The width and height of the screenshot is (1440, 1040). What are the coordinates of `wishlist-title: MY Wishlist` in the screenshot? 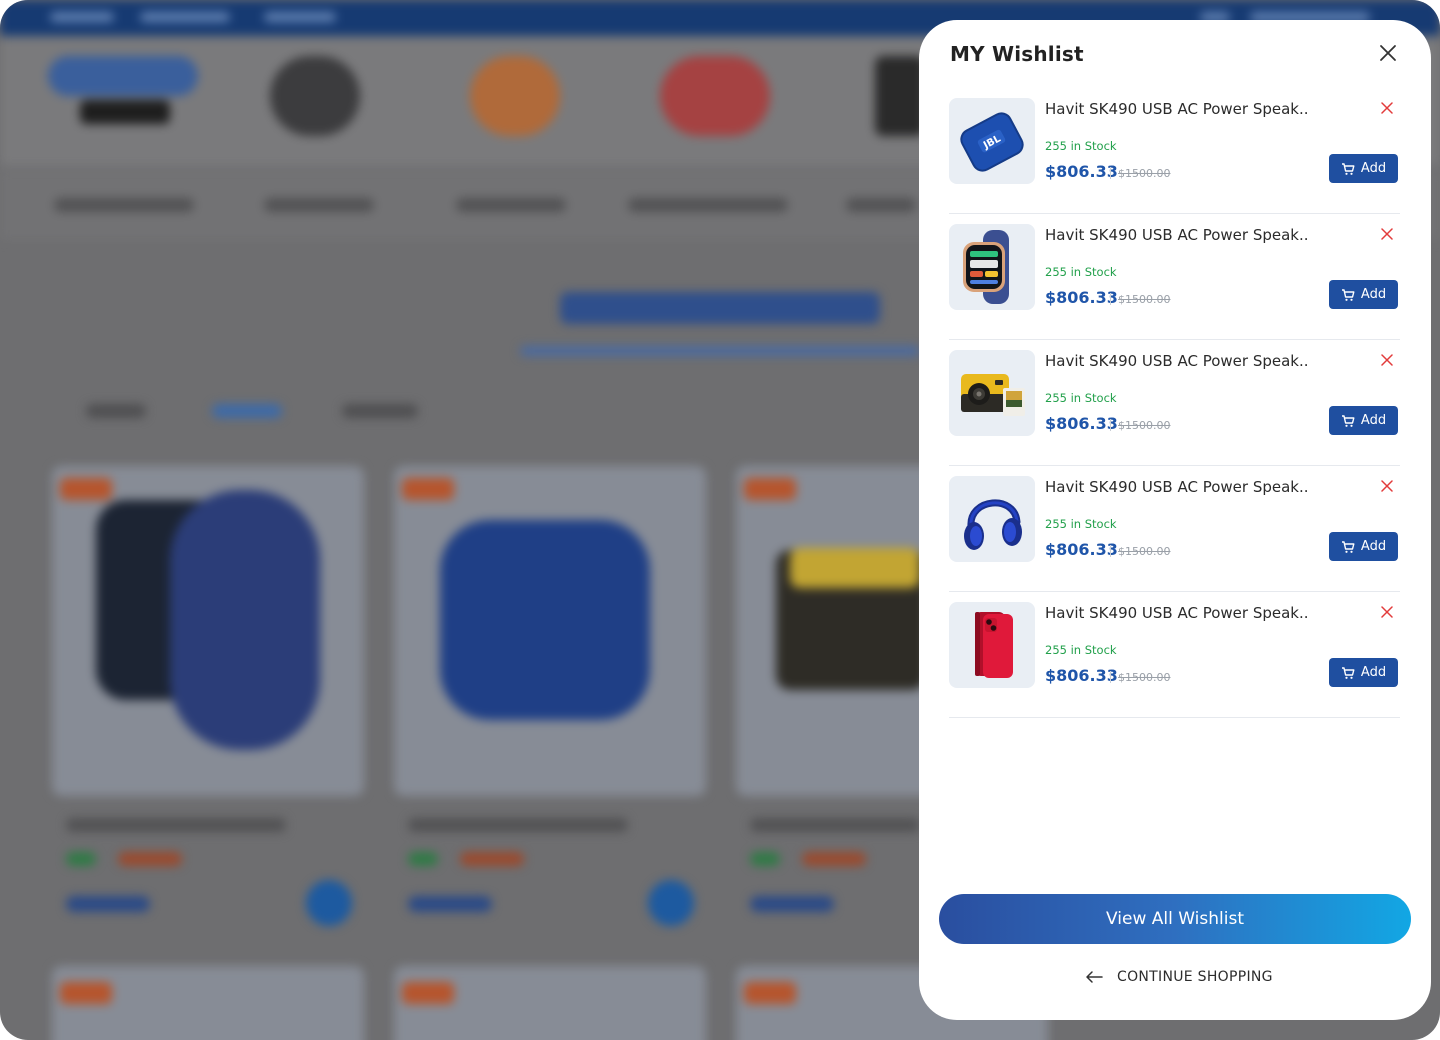 It's located at (1017, 54).